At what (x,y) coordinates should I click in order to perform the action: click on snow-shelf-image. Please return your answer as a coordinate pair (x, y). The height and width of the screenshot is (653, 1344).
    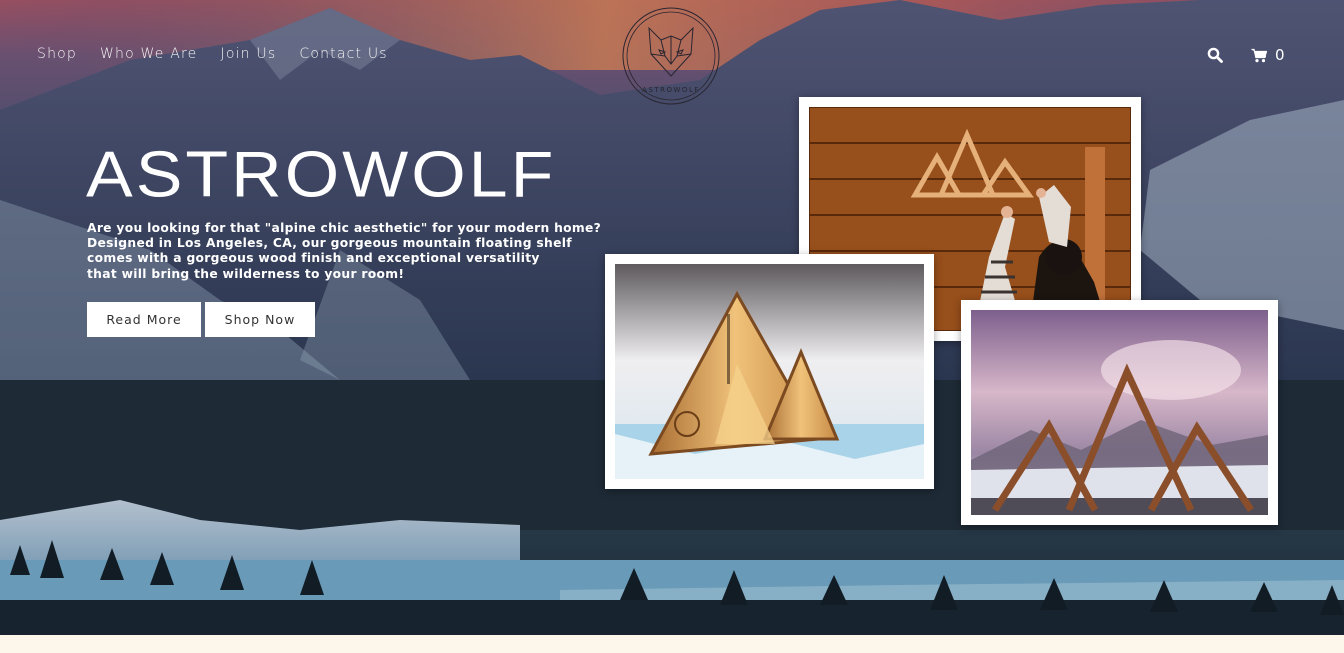
    Looking at the image, I should click on (769, 371).